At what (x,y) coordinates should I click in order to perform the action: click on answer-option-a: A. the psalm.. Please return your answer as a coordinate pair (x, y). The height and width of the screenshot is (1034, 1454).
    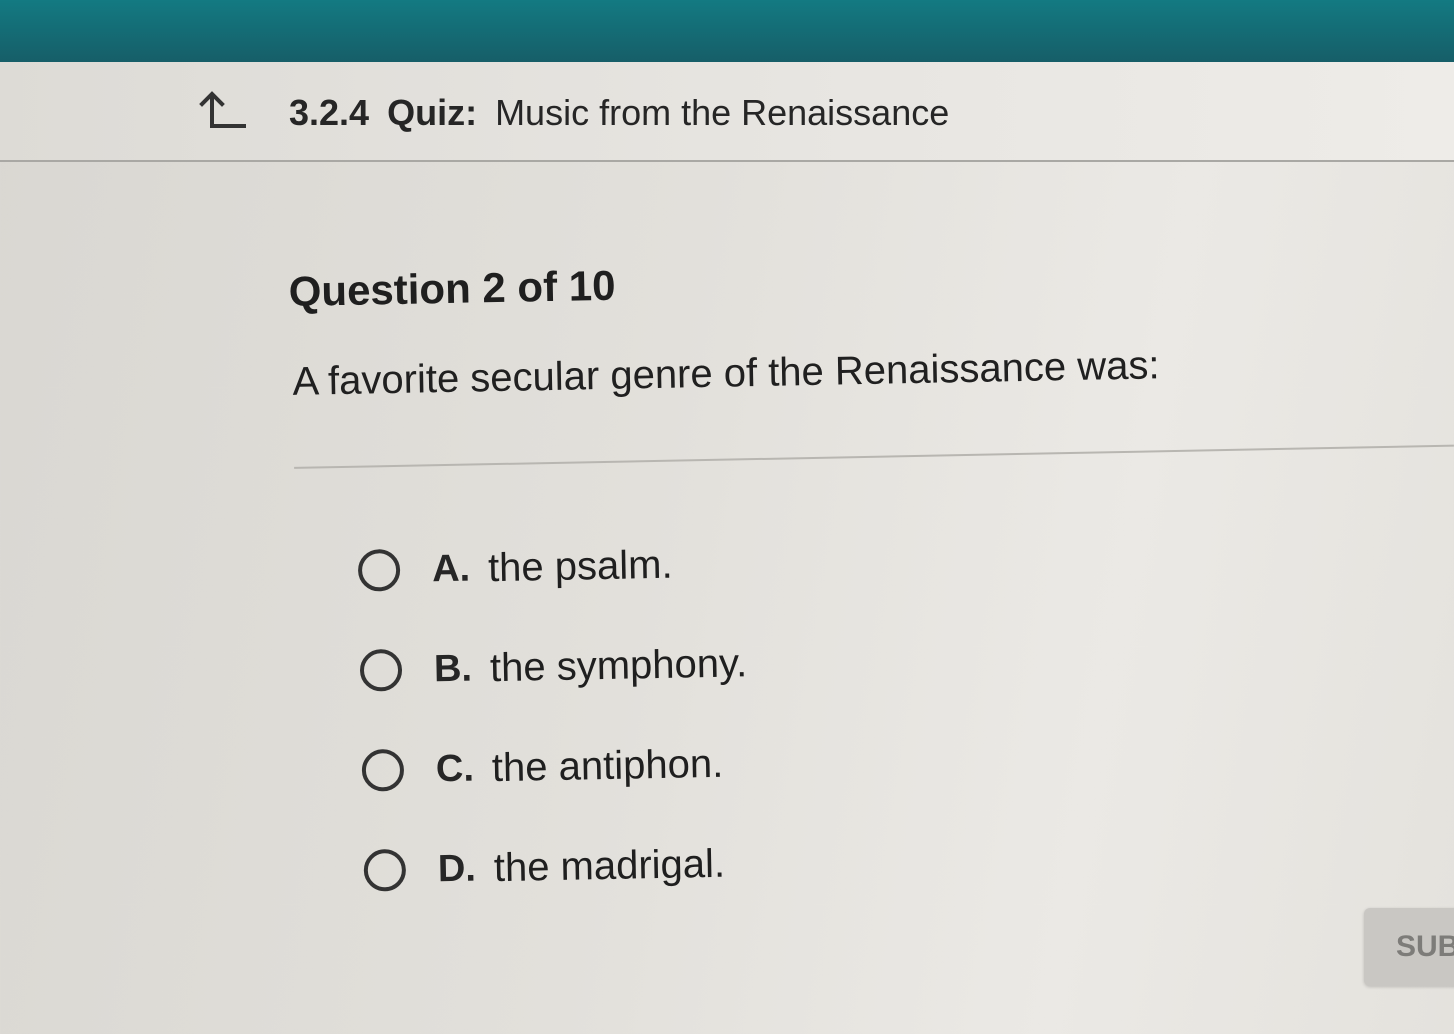
    Looking at the image, I should click on (515, 568).